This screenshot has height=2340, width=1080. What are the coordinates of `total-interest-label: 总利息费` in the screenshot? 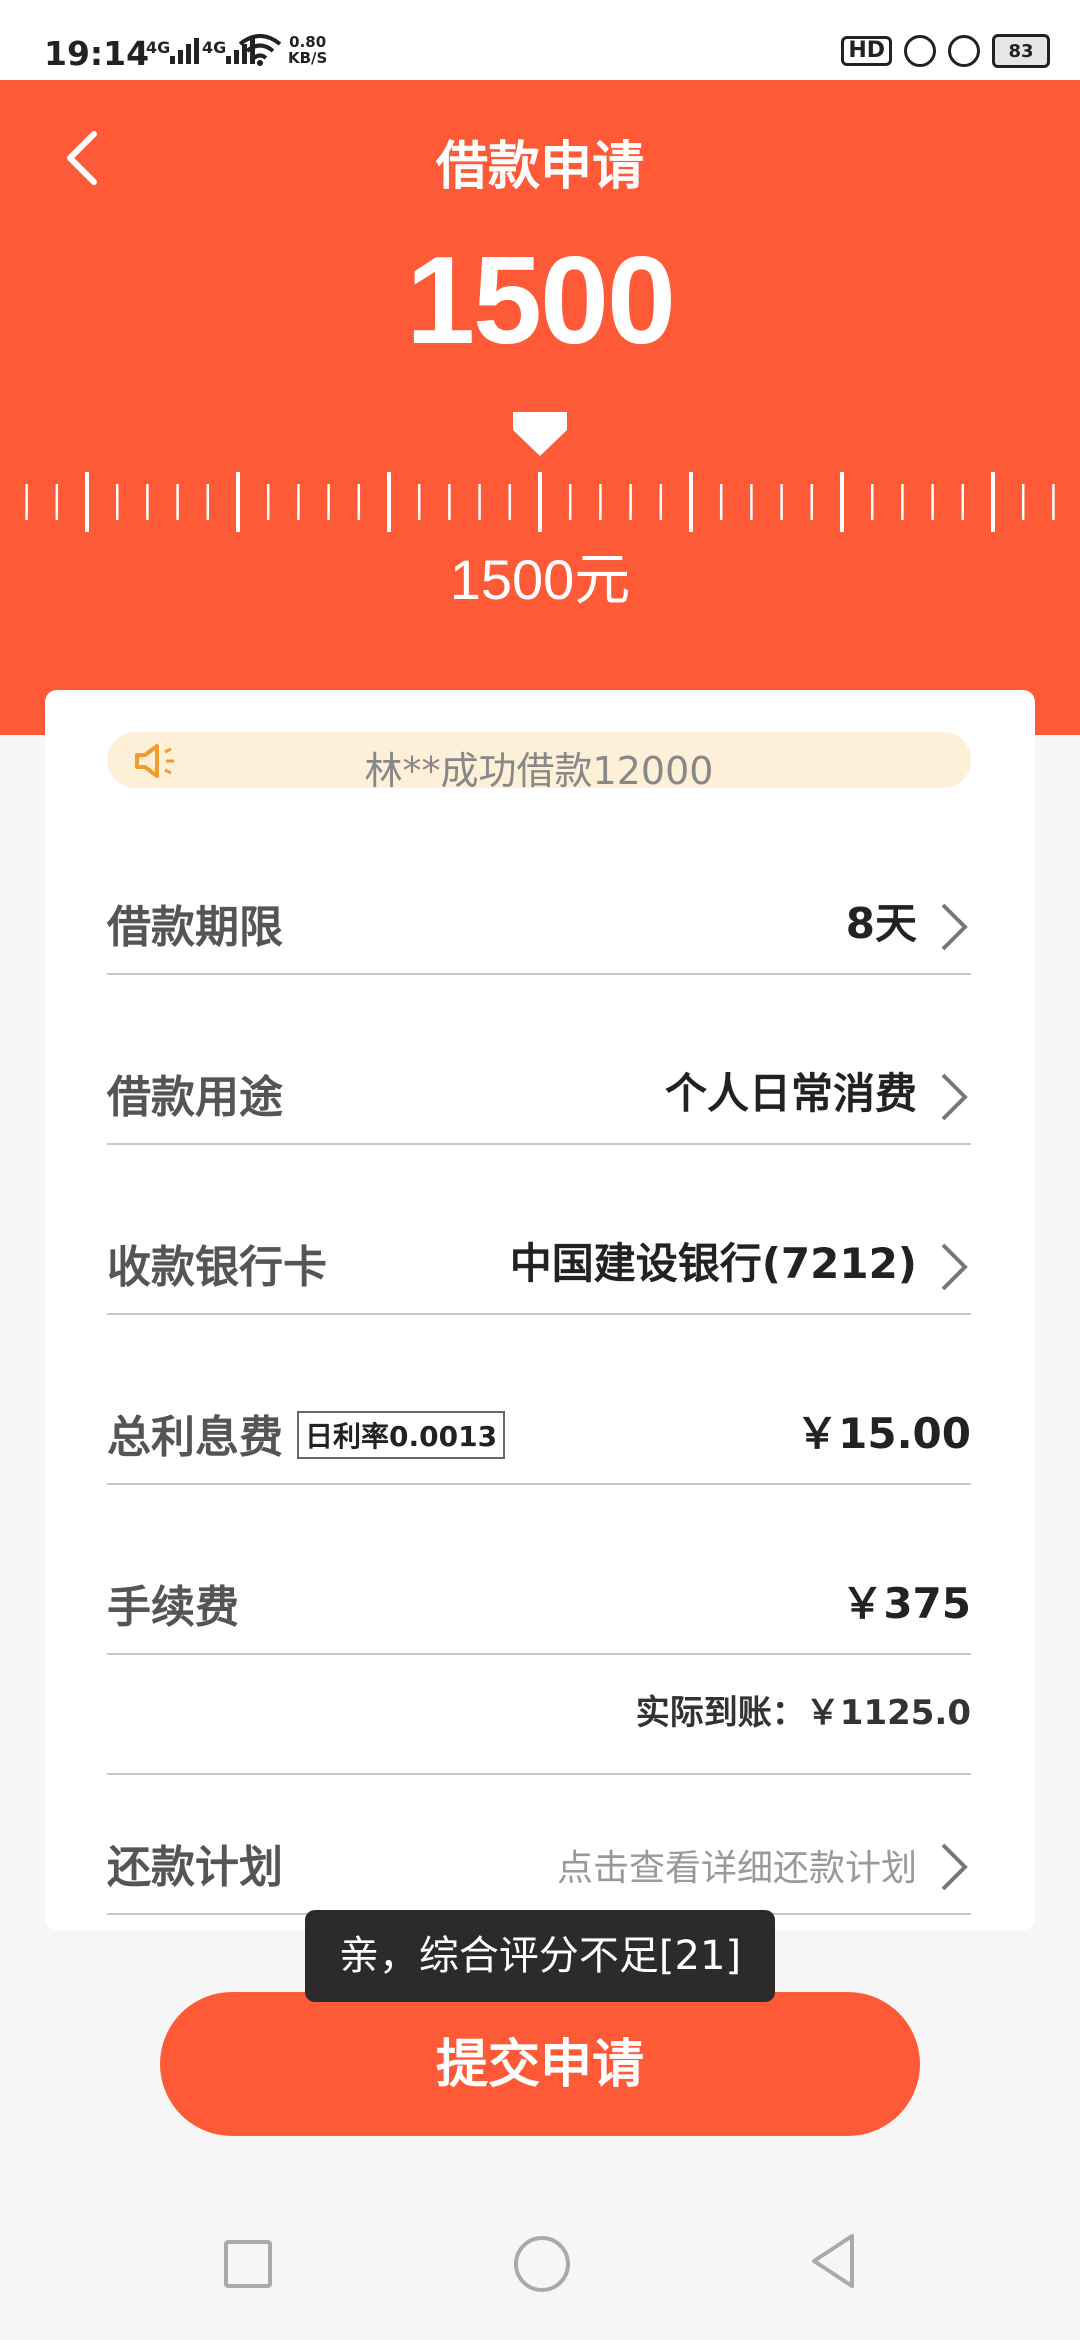 It's located at (195, 1437).